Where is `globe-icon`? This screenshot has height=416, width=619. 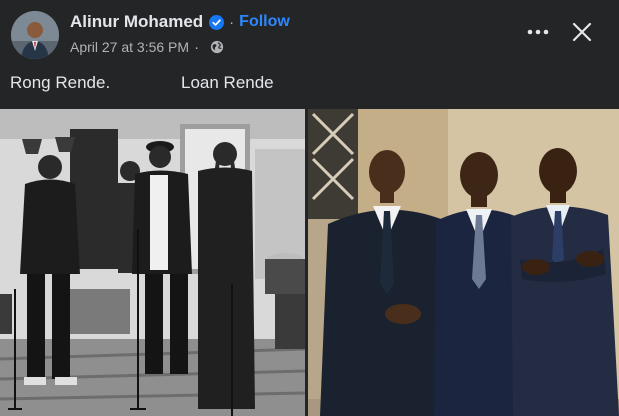
globe-icon is located at coordinates (217, 47).